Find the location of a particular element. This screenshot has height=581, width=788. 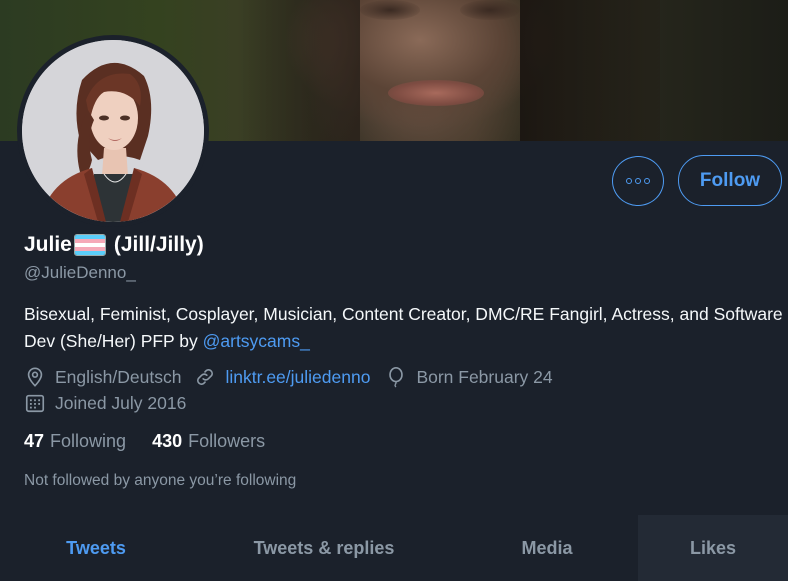

display-name-text: Julie is located at coordinates (48, 244).